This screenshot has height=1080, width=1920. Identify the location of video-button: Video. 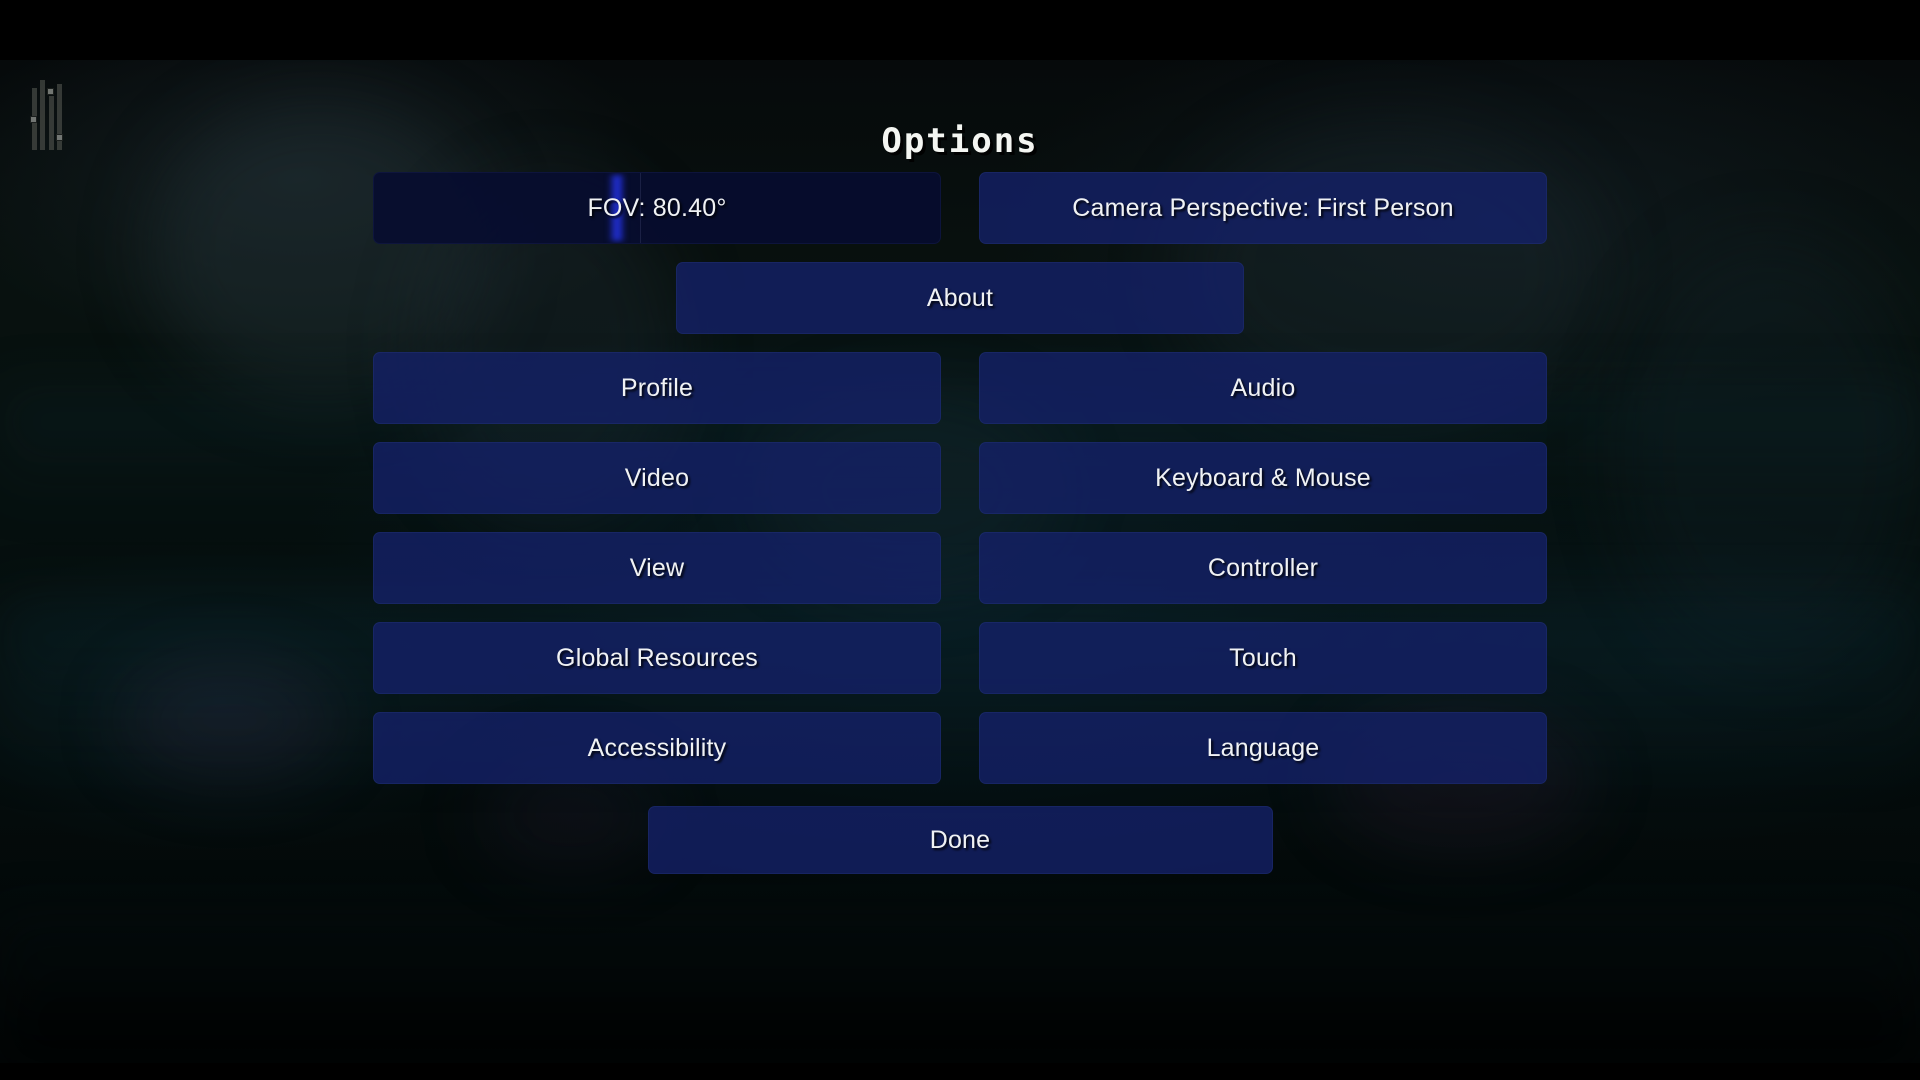
(657, 478).